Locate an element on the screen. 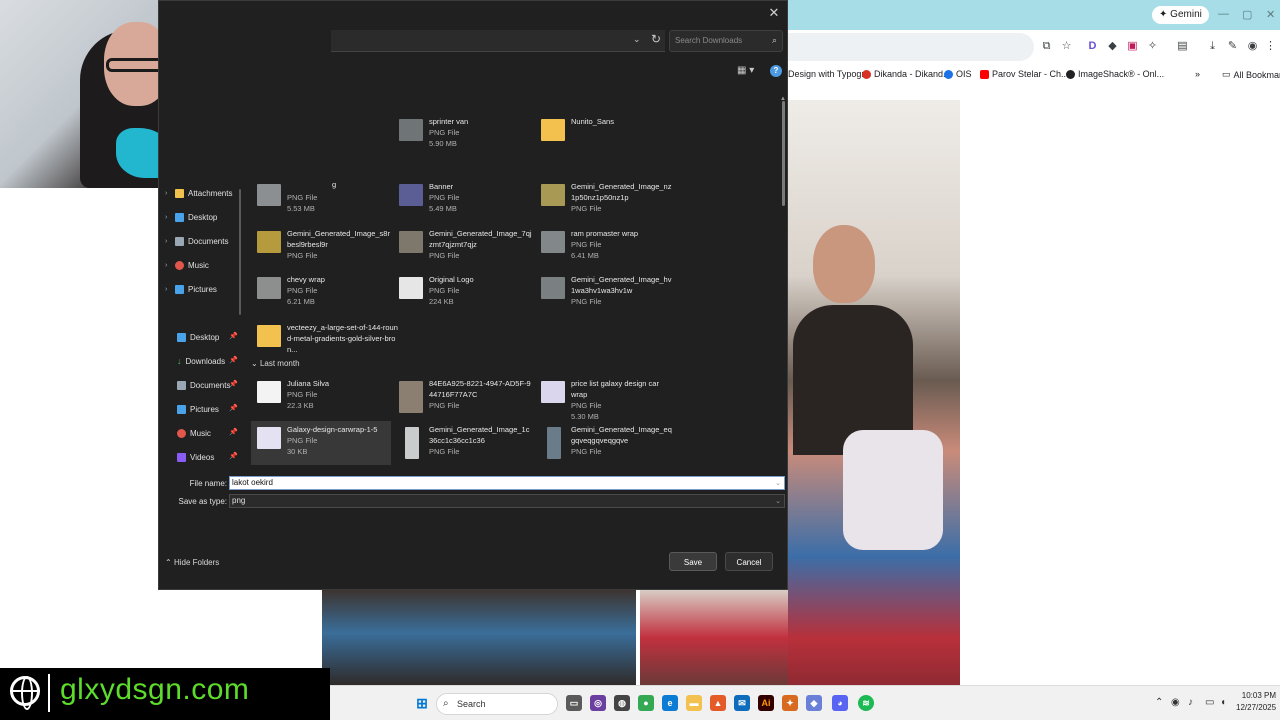  app-icon: ✦ is located at coordinates (790, 703).